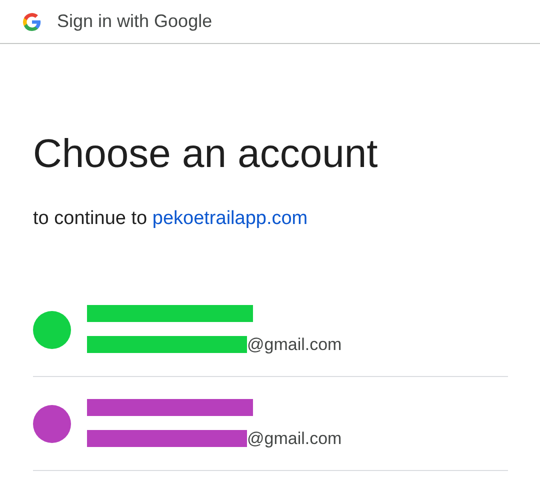  I want to click on header-title: Sign in with Google, so click(134, 21).